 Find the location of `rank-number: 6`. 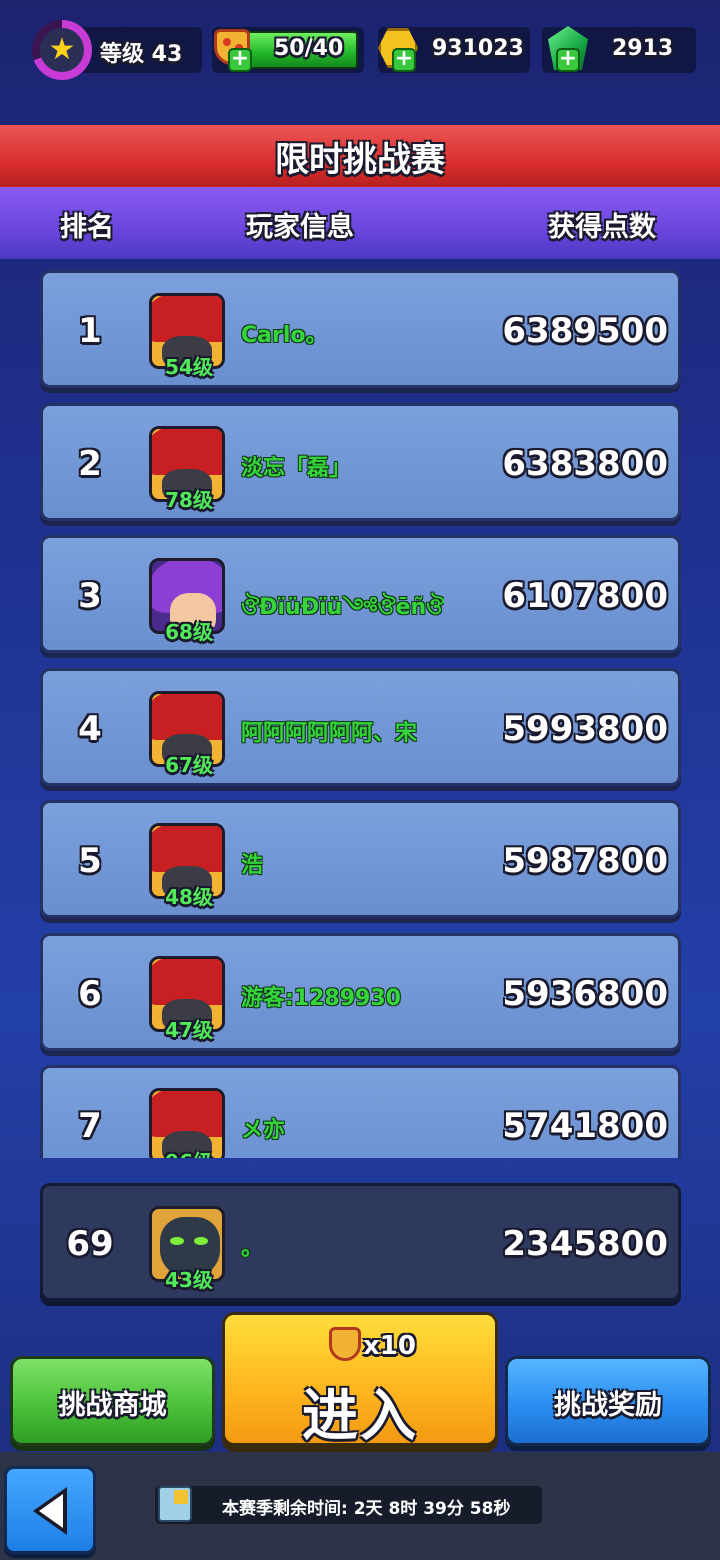

rank-number: 6 is located at coordinates (90, 994).